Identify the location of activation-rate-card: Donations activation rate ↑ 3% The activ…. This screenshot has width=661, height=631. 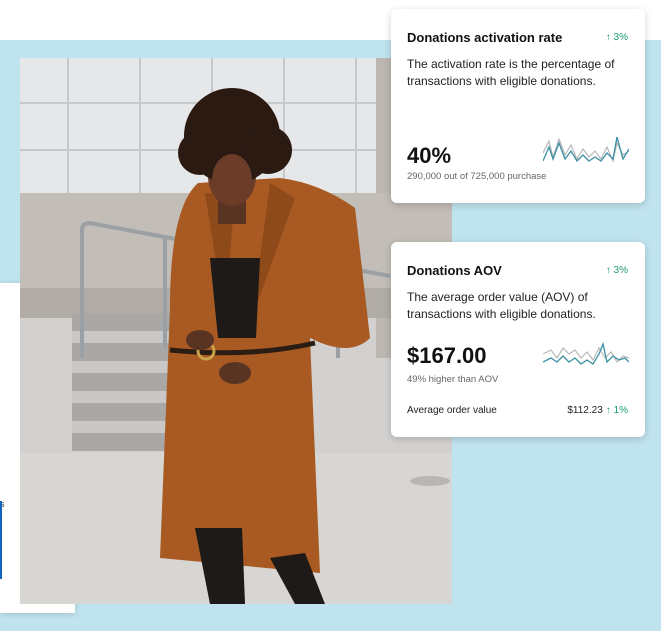
(518, 106).